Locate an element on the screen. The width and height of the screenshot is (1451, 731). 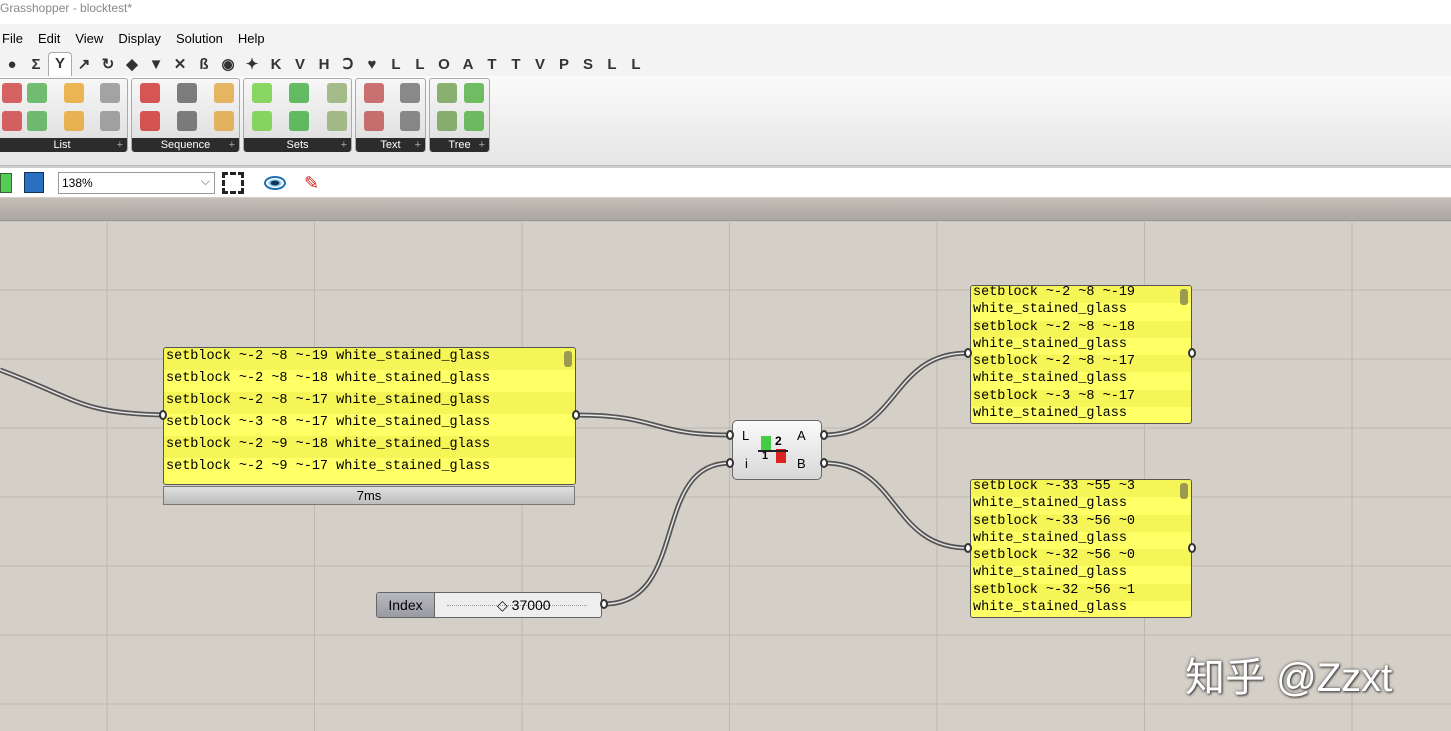
grip-B is located at coordinates (824, 463).